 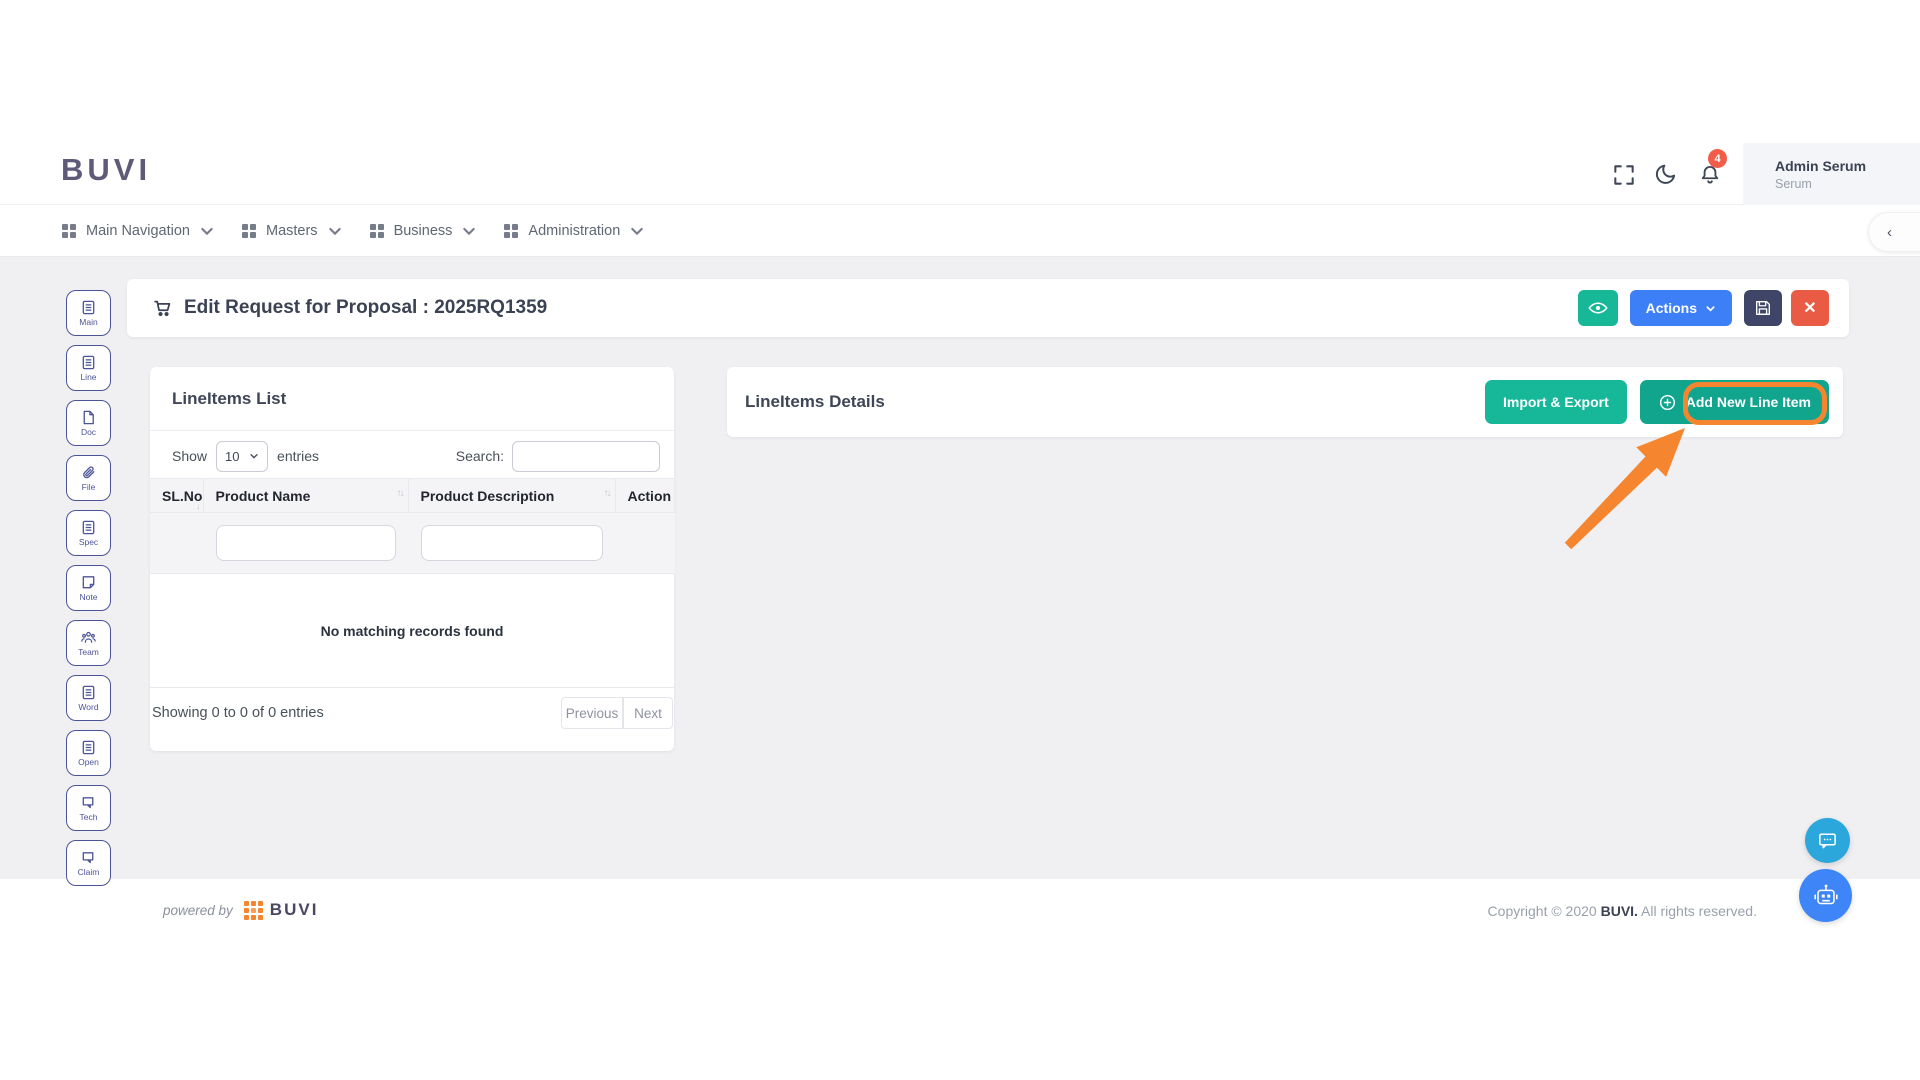 What do you see at coordinates (177, 543) in the screenshot?
I see `filter-cell-slno` at bounding box center [177, 543].